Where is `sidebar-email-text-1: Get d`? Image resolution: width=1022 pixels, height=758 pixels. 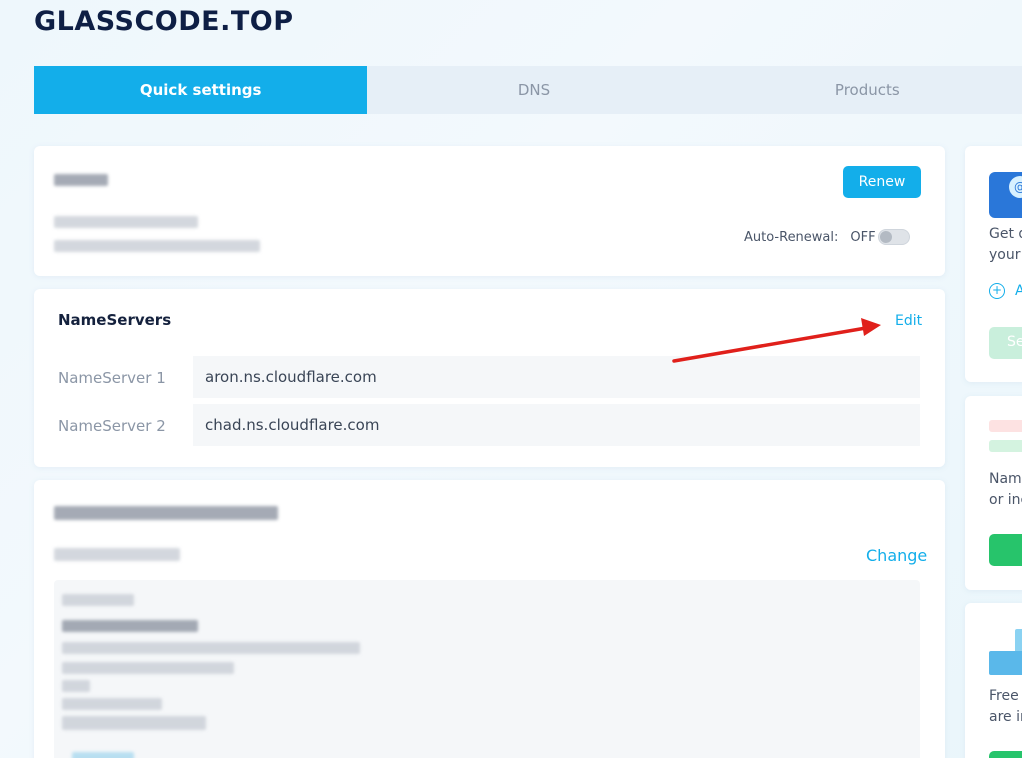 sidebar-email-text-1: Get d is located at coordinates (1005, 234).